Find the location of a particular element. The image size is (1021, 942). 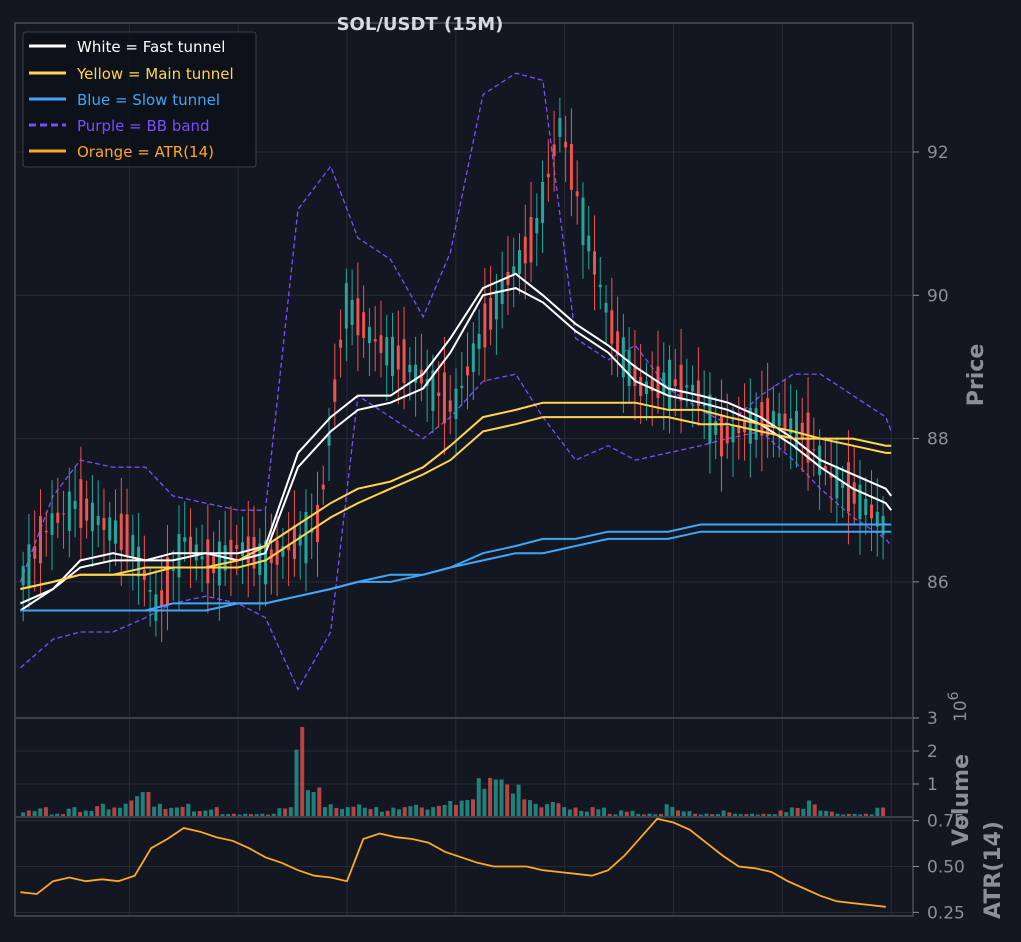

chart-title: SOL/USDT (15M) is located at coordinates (420, 24).